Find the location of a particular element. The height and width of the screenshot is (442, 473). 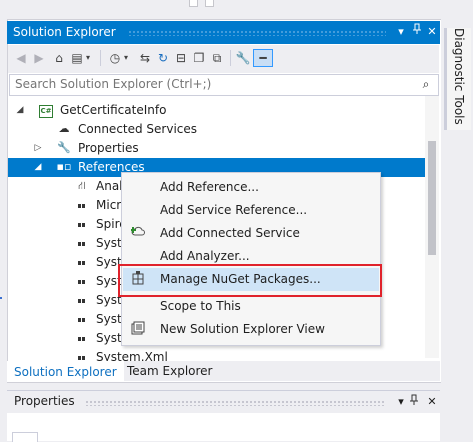

properties-body is located at coordinates (223, 427).